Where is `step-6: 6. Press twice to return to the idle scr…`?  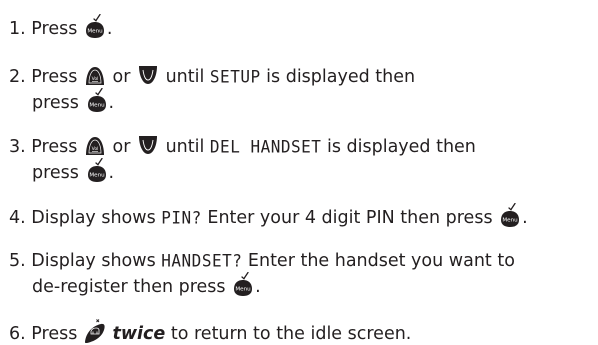 step-6: 6. Press twice to return to the idle scr… is located at coordinates (210, 331).